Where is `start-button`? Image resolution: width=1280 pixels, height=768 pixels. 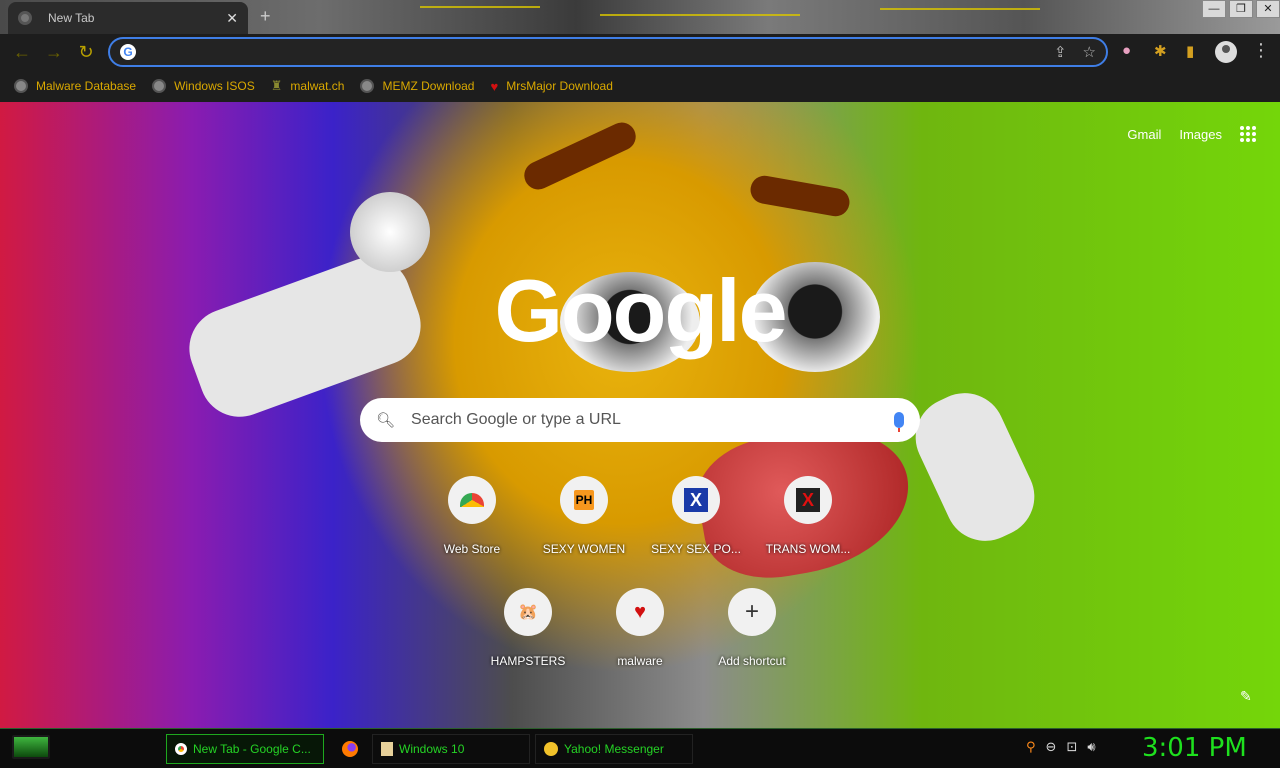
start-button is located at coordinates (31, 747).